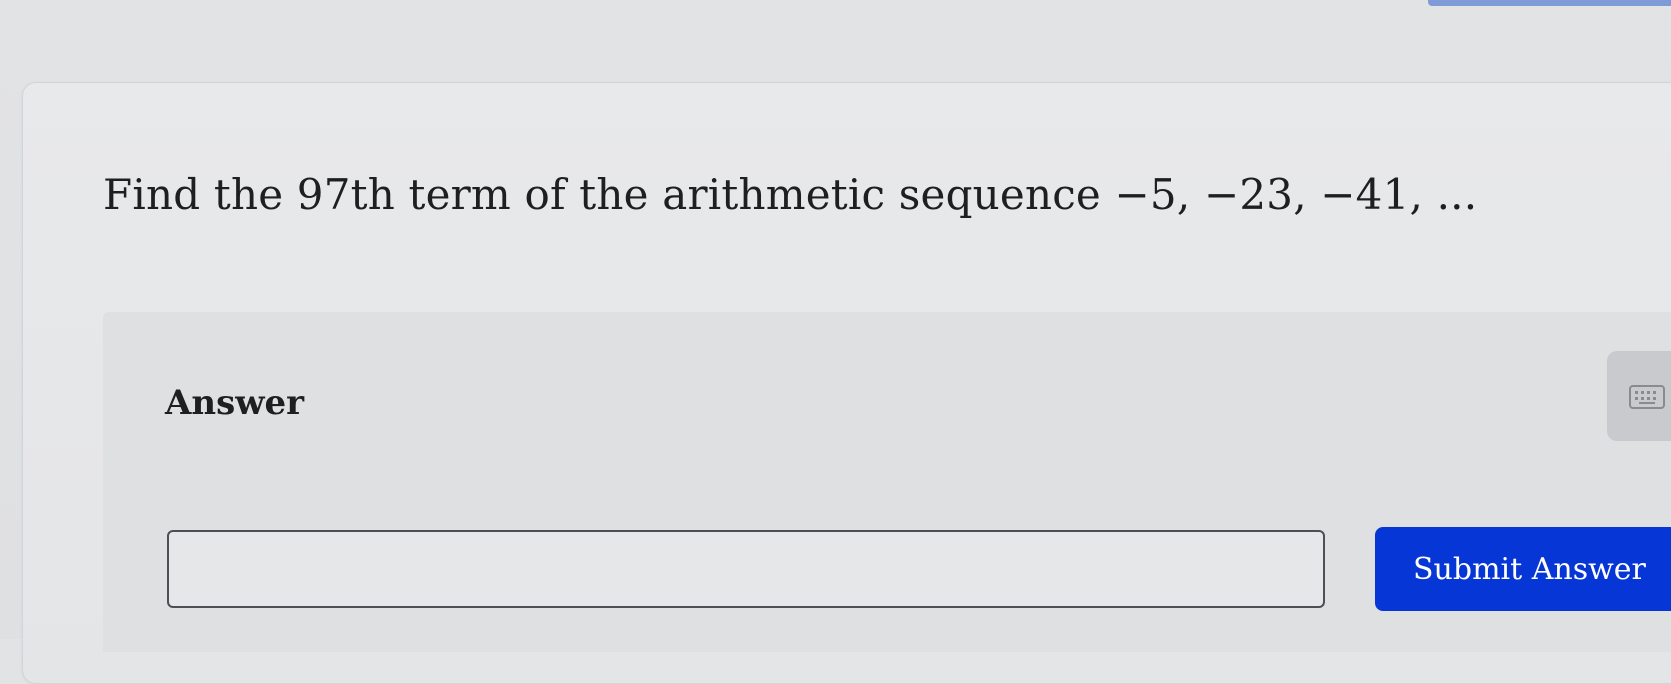  I want to click on top-accent-bar, so click(1549, 3).